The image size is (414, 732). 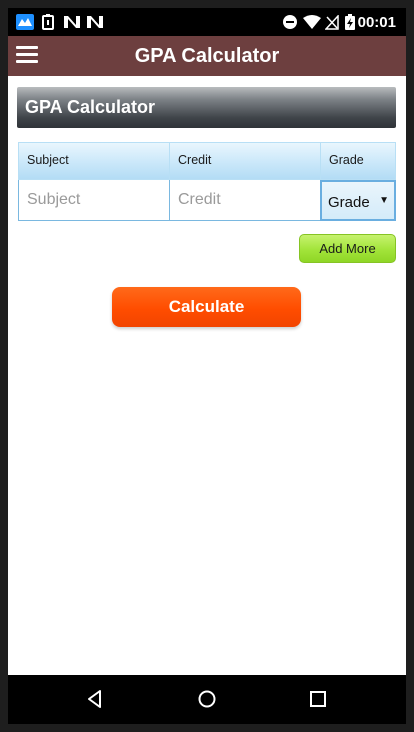 I want to click on wifi-icon, so click(x=312, y=22).